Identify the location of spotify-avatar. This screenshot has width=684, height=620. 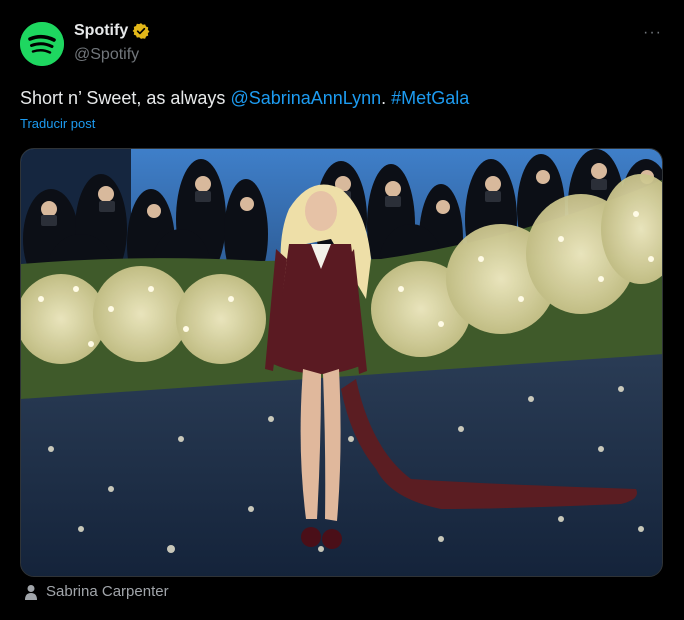
(42, 44).